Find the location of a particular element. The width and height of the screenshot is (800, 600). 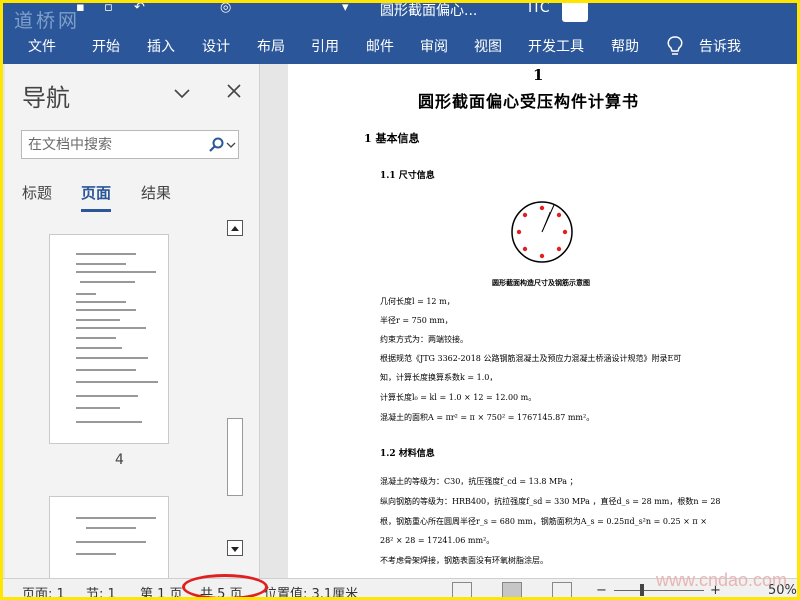

document-heading: 圆形截面偏心受压构件计算书 is located at coordinates (529, 101).